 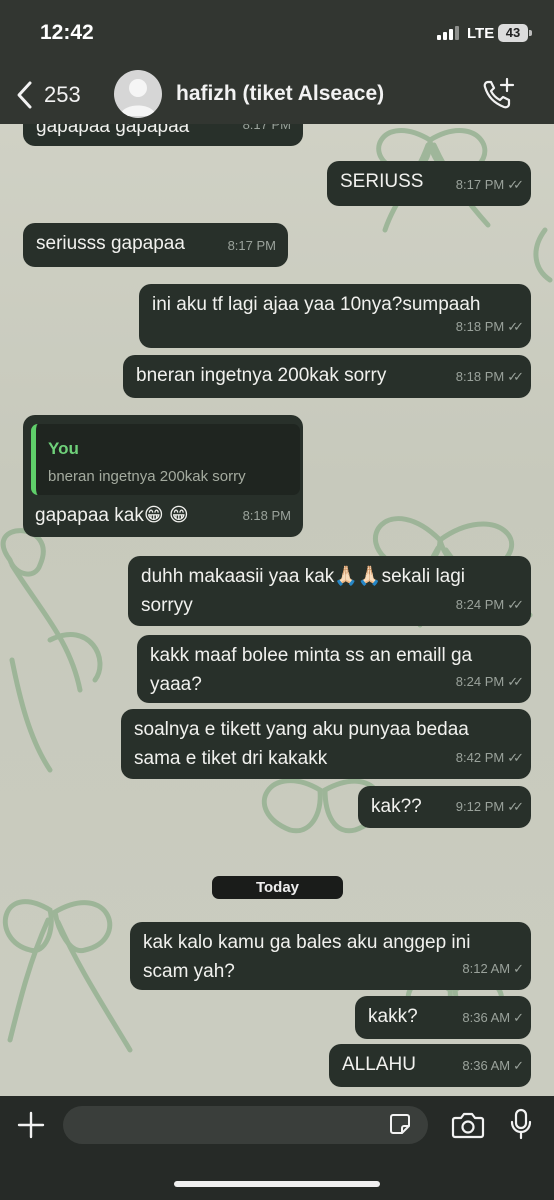 I want to click on message-meta: 8:42 PM ✓✓, so click(x=489, y=757).